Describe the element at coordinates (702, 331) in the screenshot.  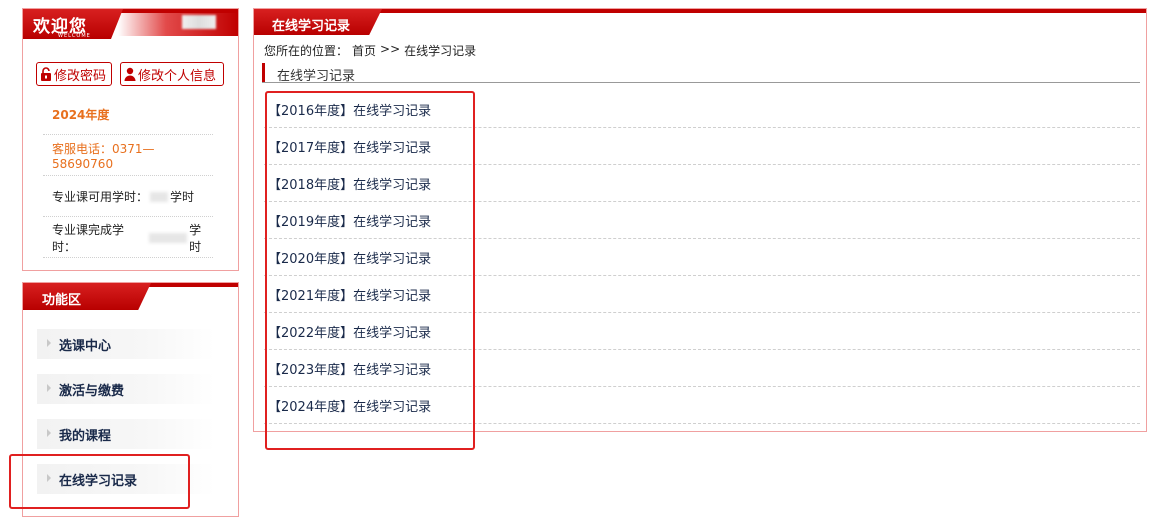
I see `record-row: 【2022年度】在线学习记录` at that location.